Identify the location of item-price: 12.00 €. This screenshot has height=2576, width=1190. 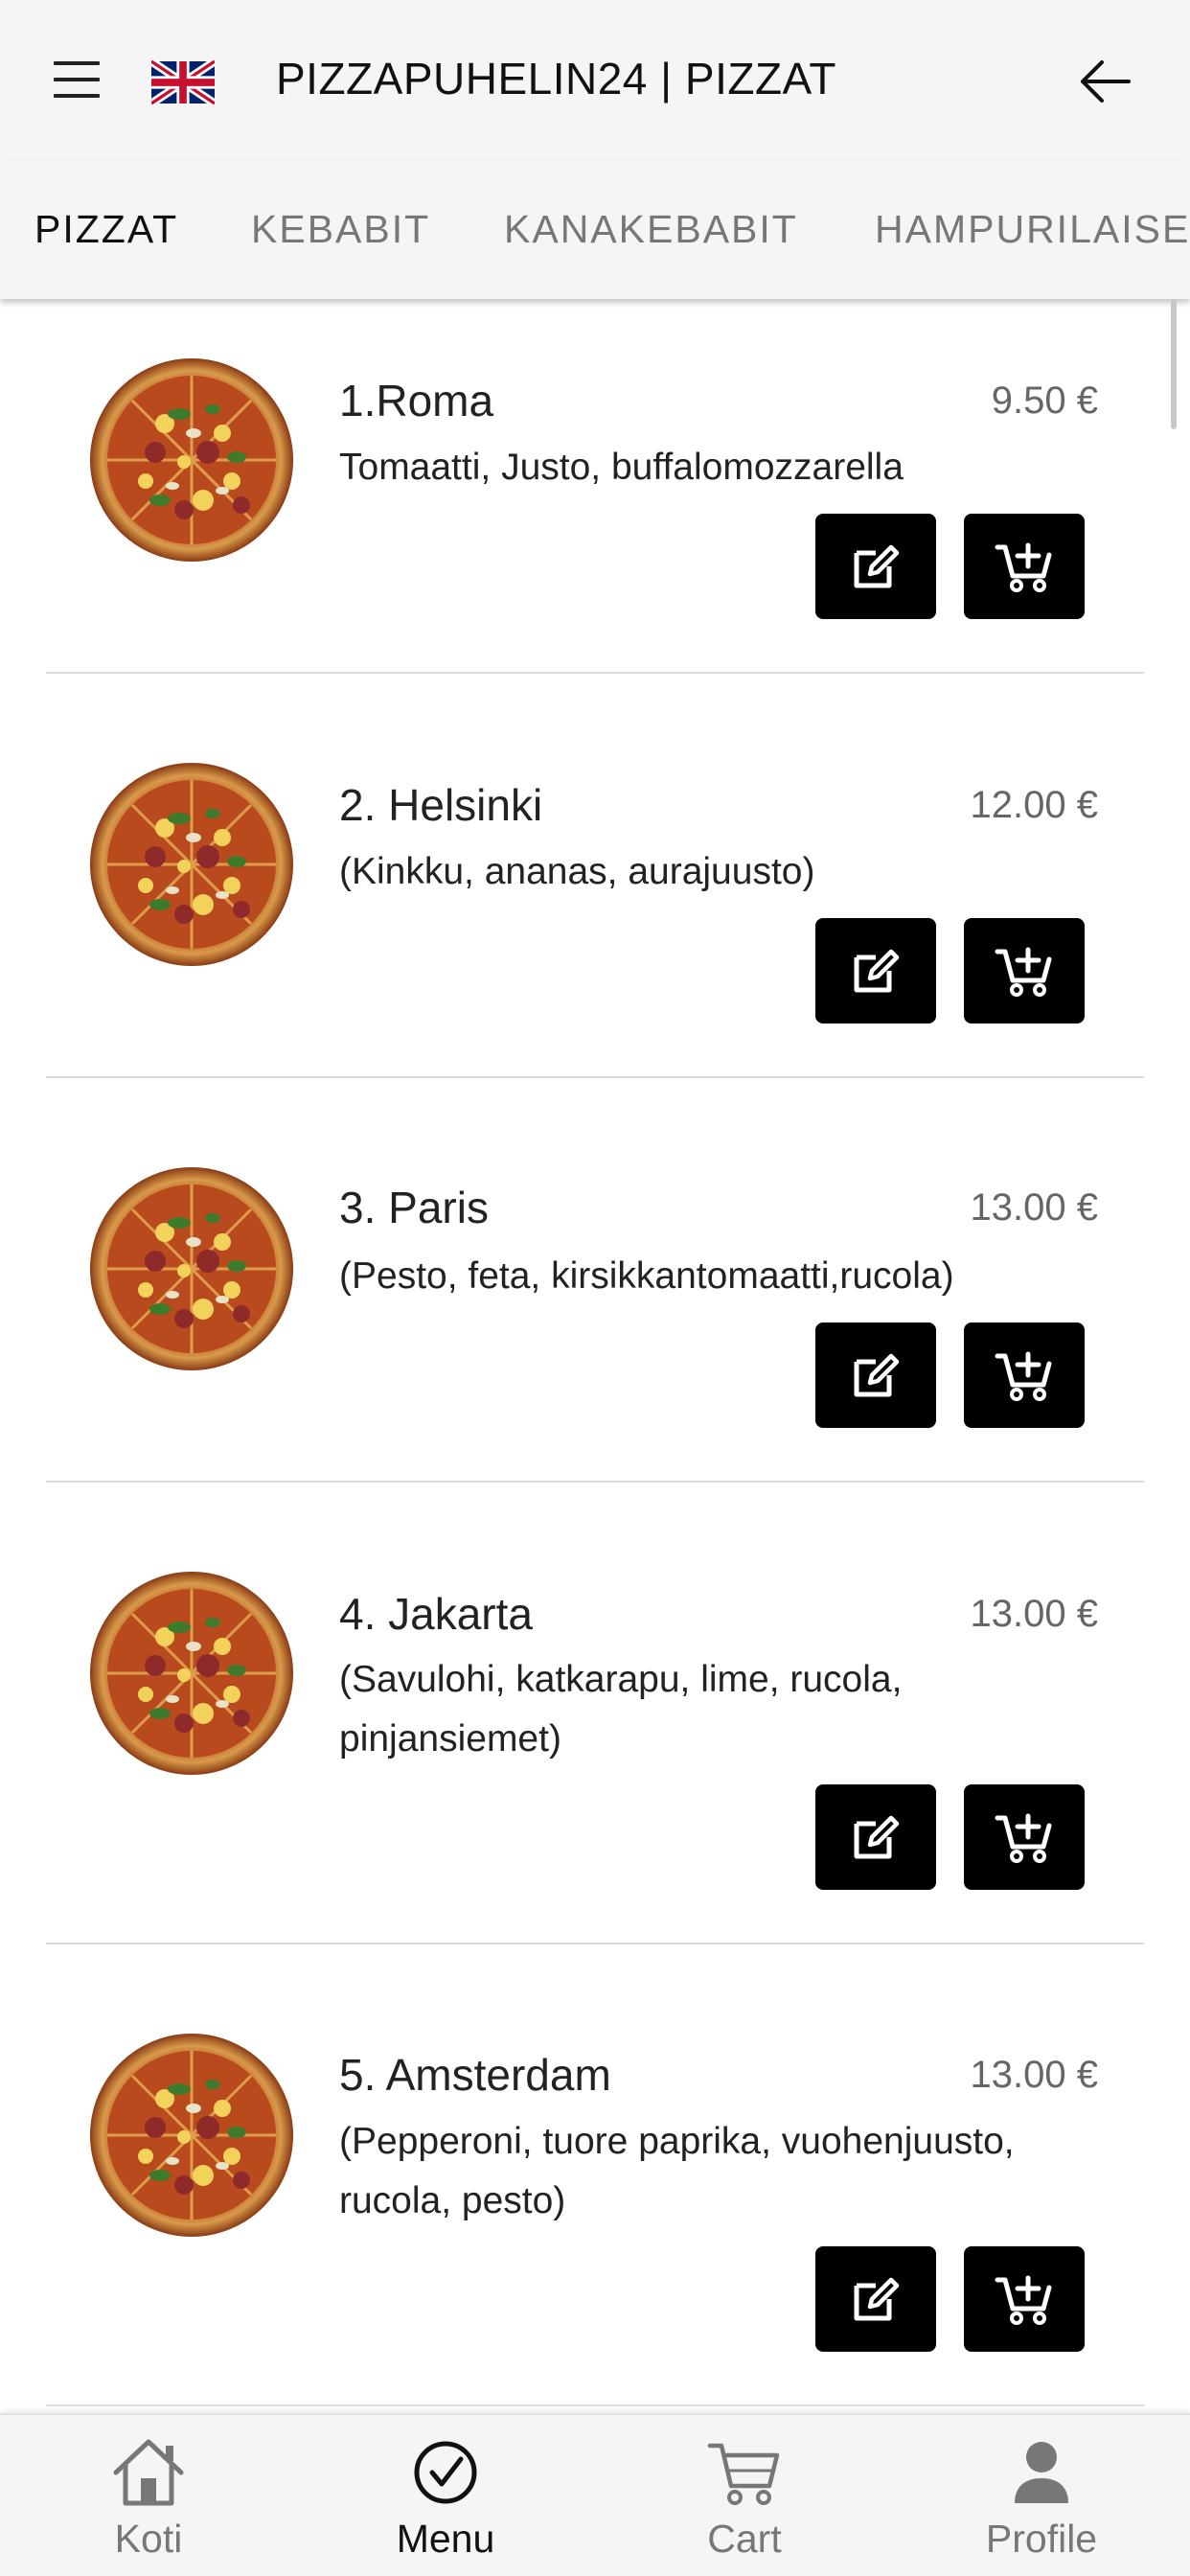
(1034, 805).